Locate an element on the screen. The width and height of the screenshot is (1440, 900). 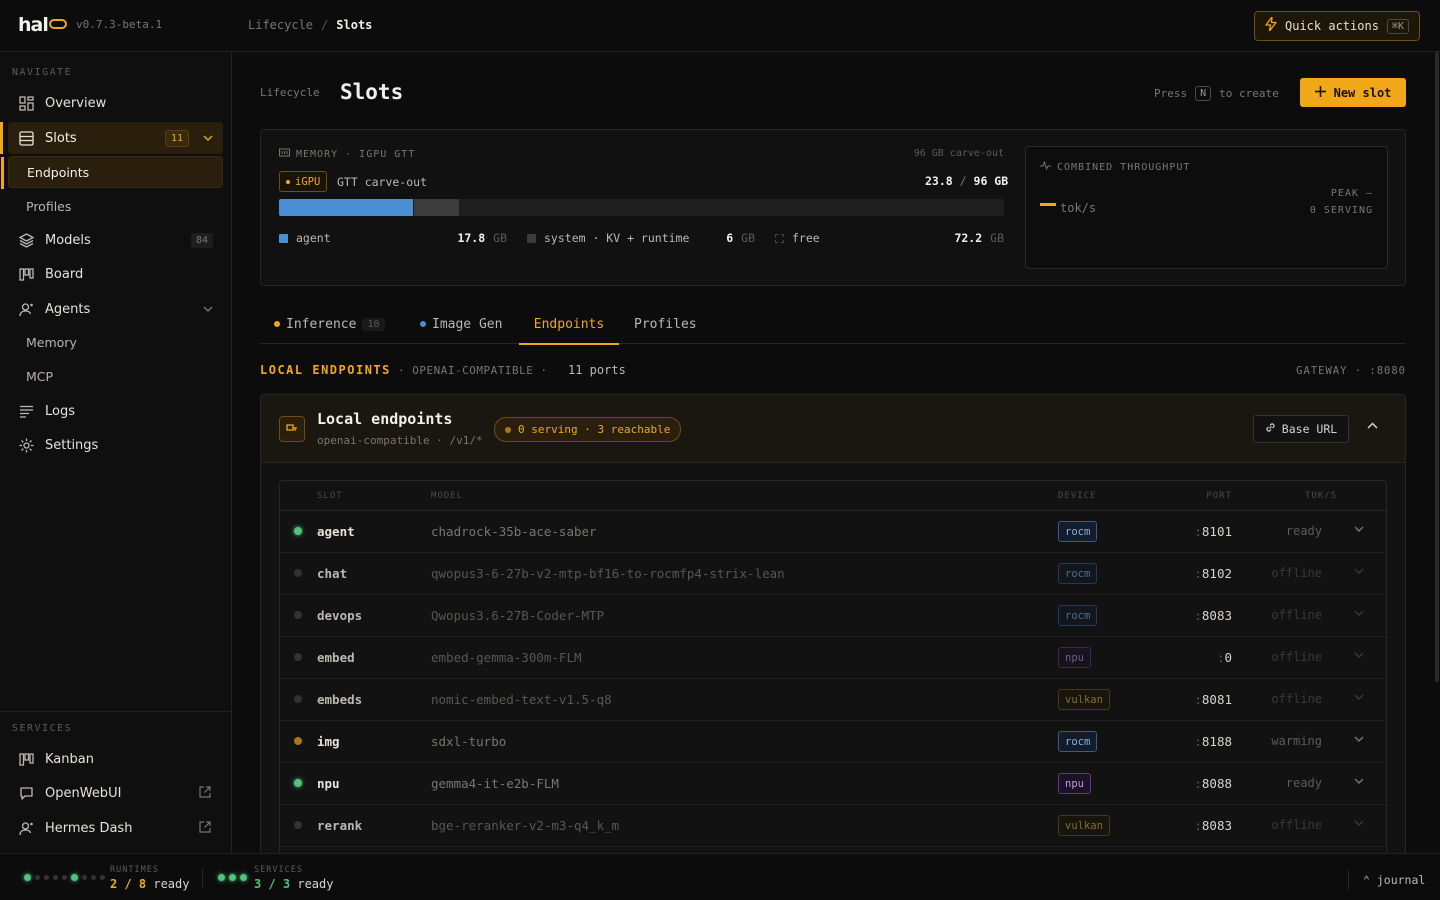
tab-endpoints: Endpoints is located at coordinates (569, 324).